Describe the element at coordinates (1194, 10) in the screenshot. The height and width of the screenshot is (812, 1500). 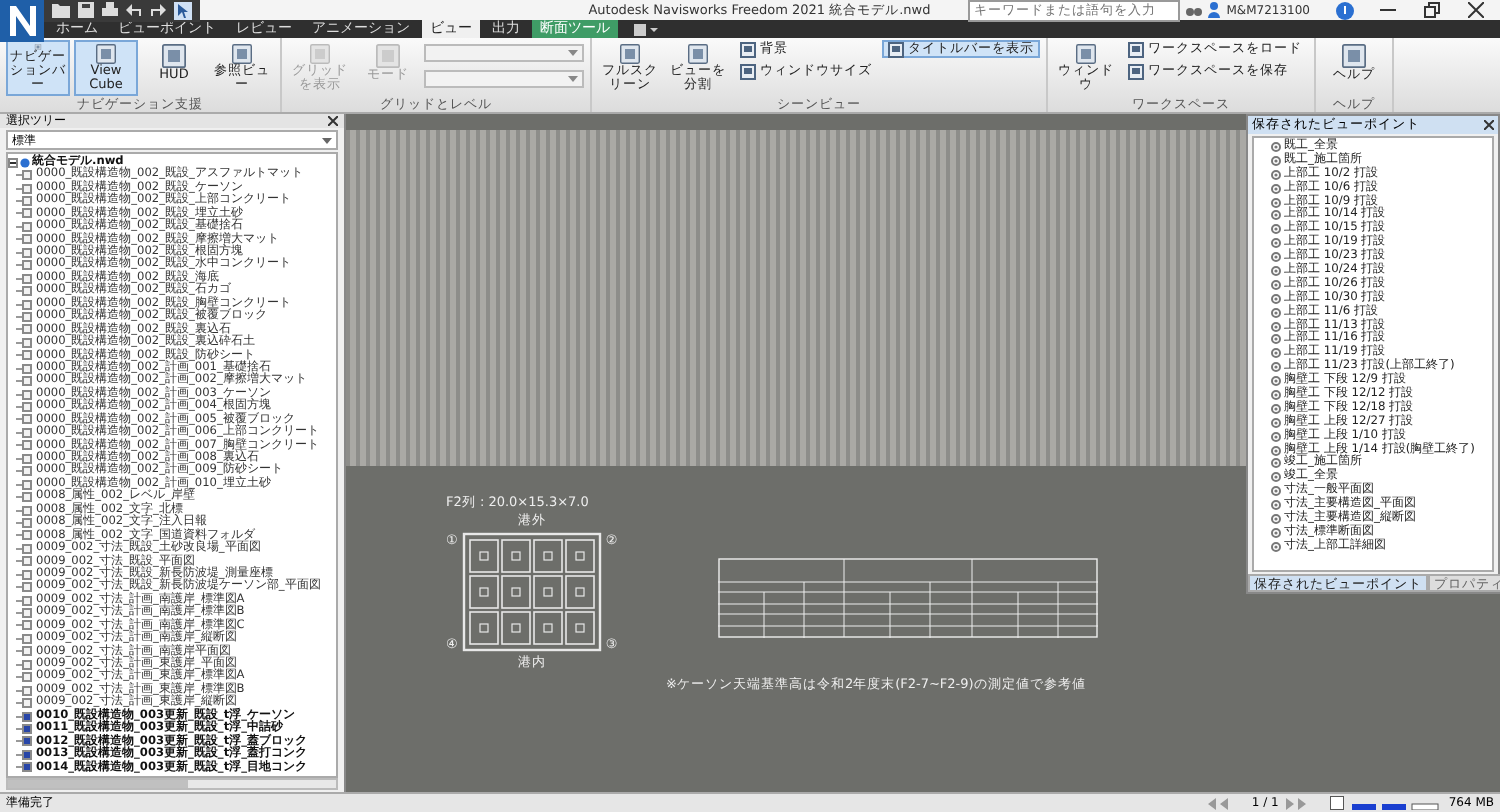
I see `binoculars-icon` at that location.